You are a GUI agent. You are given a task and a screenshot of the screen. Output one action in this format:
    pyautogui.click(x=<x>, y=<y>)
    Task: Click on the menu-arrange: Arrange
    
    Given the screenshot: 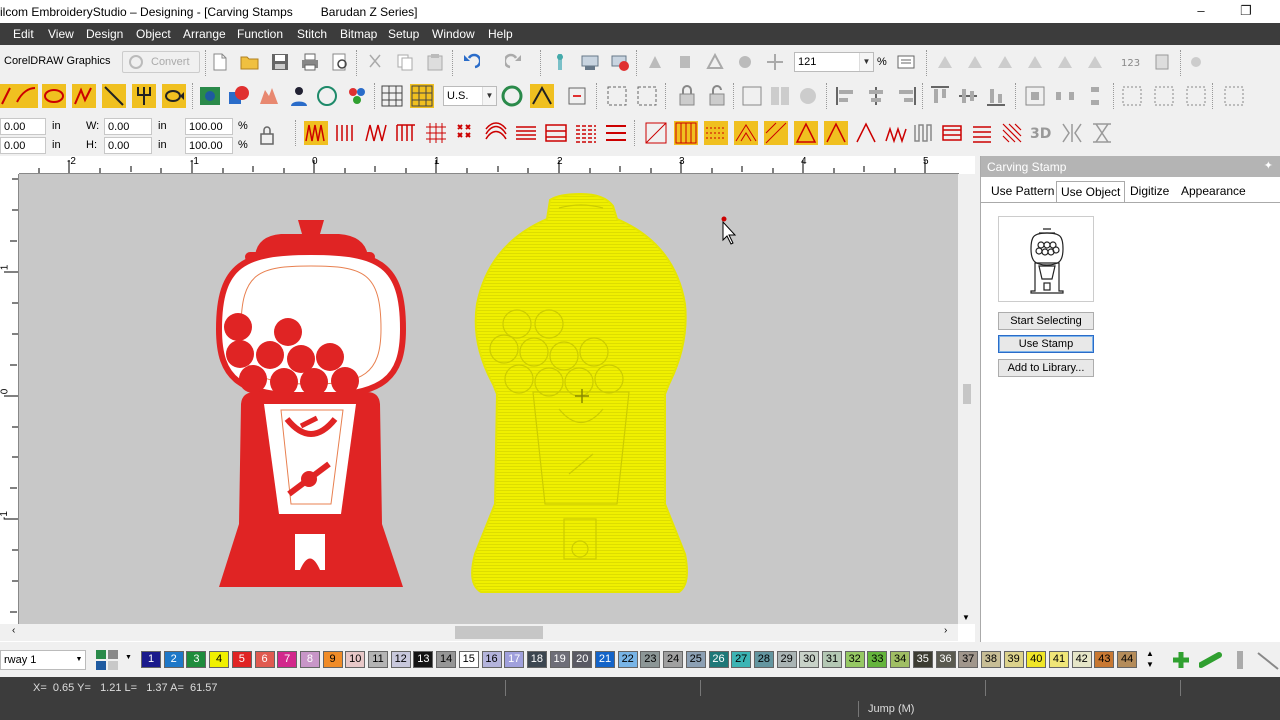 What is the action you would take?
    pyautogui.click(x=204, y=34)
    